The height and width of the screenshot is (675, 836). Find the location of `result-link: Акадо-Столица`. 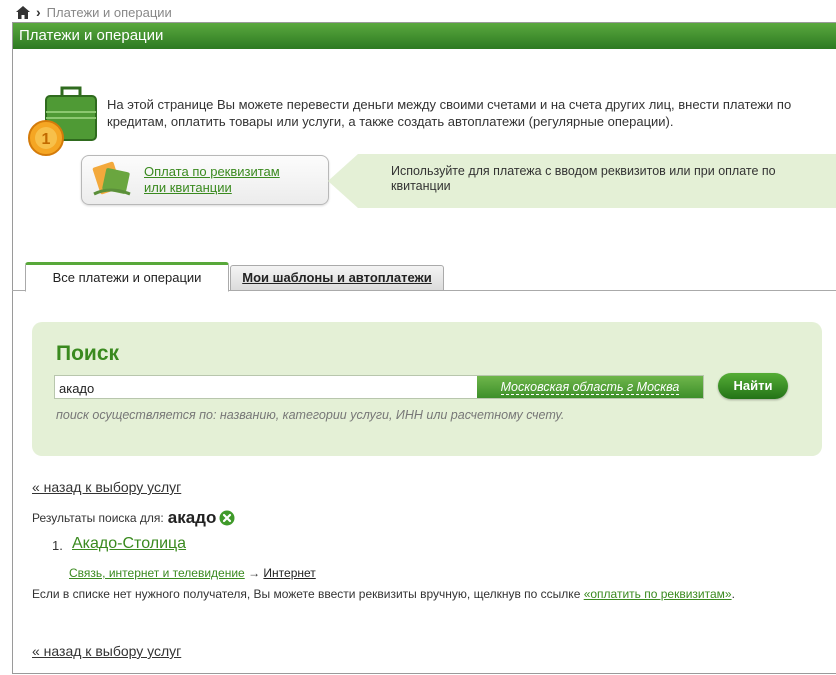

result-link: Акадо-Столица is located at coordinates (129, 544).